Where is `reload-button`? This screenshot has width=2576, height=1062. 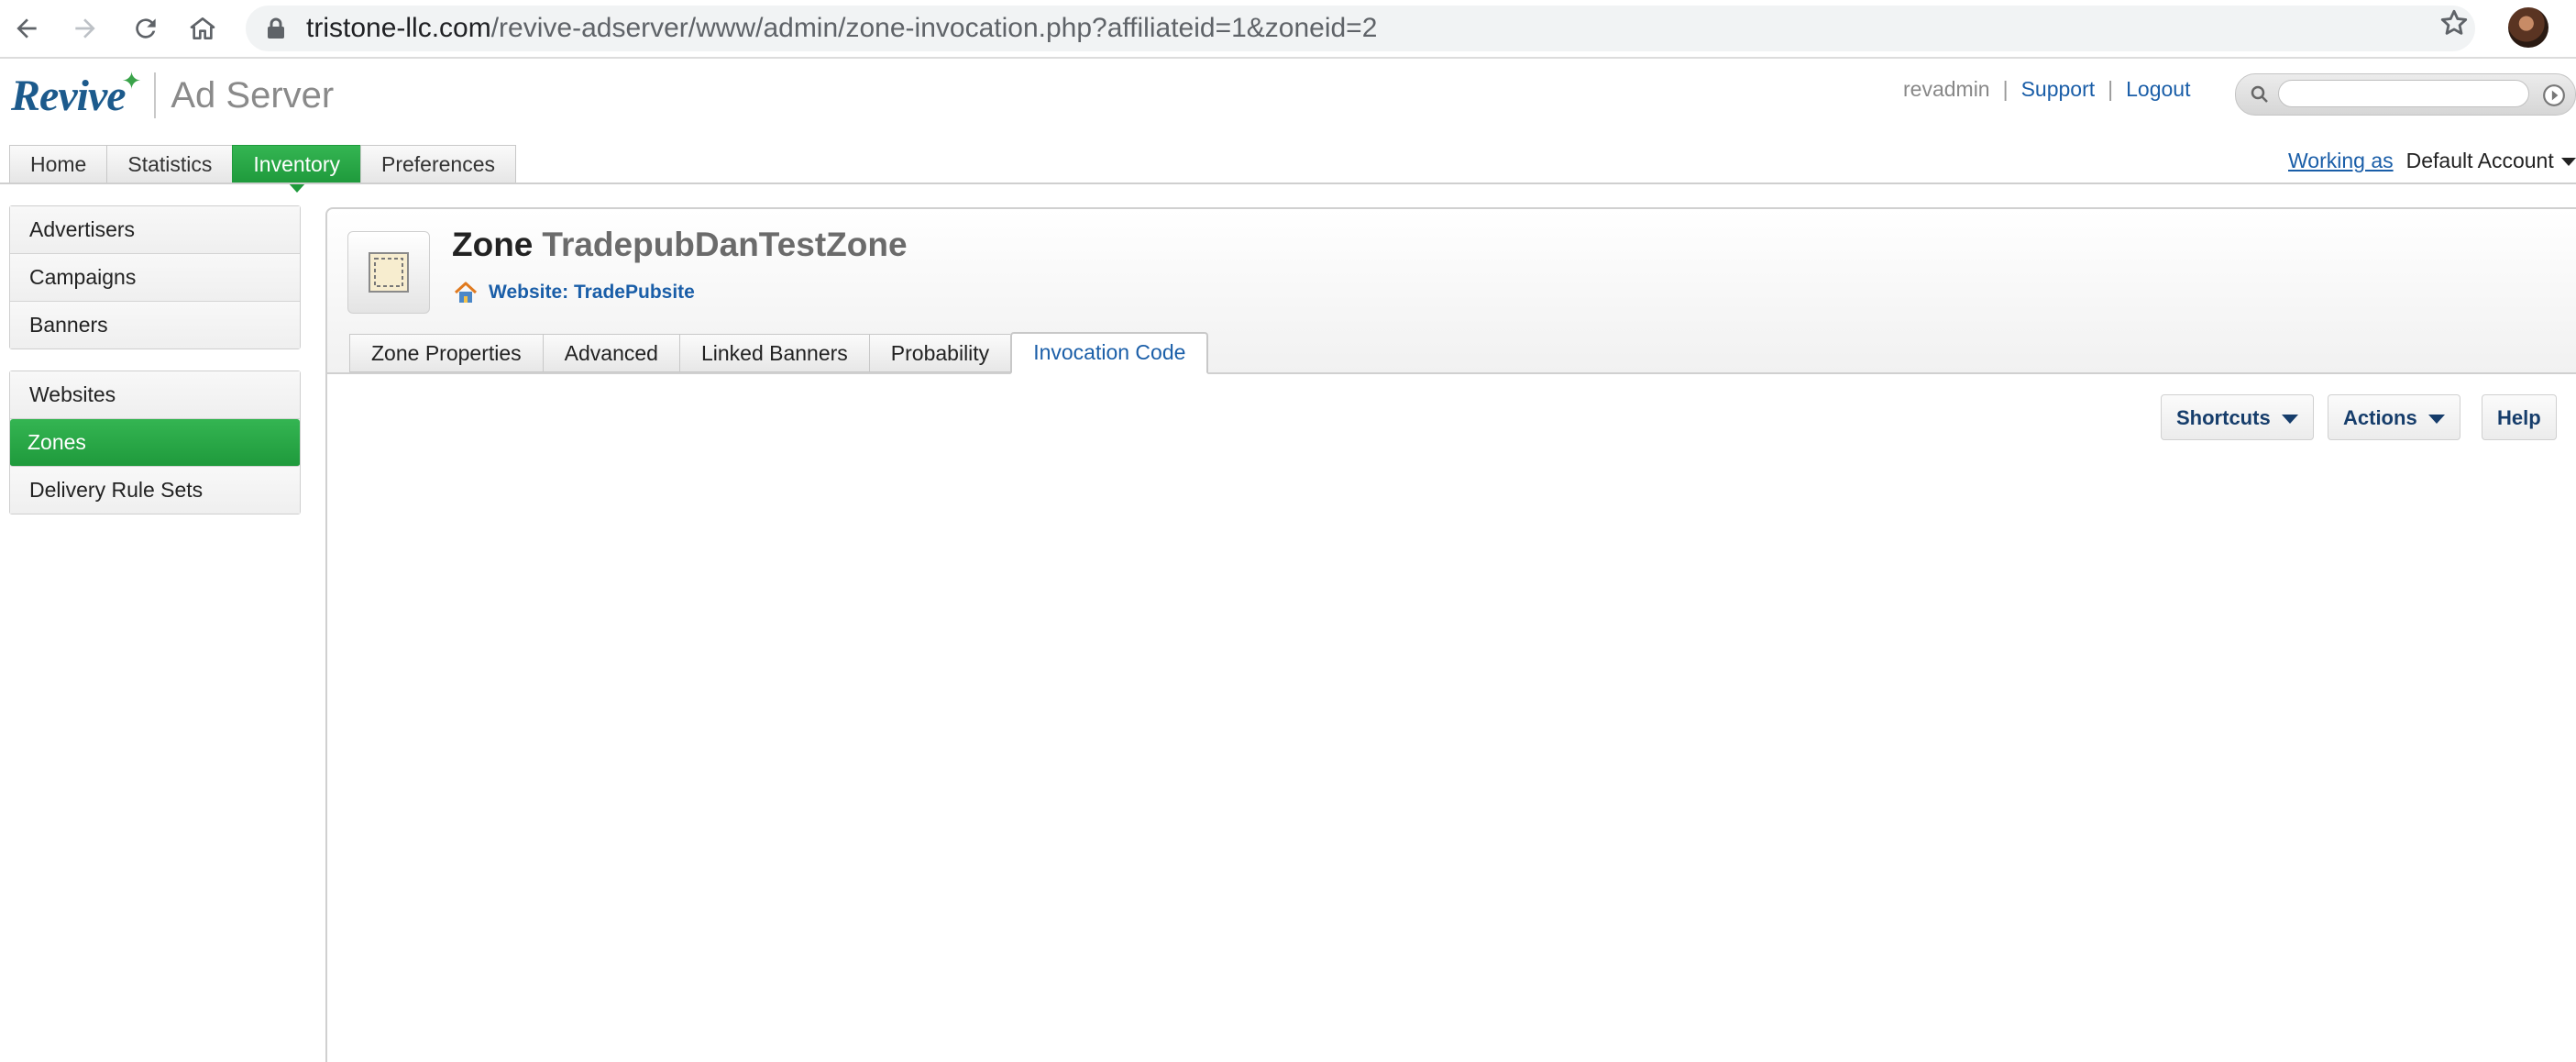
reload-button is located at coordinates (146, 28).